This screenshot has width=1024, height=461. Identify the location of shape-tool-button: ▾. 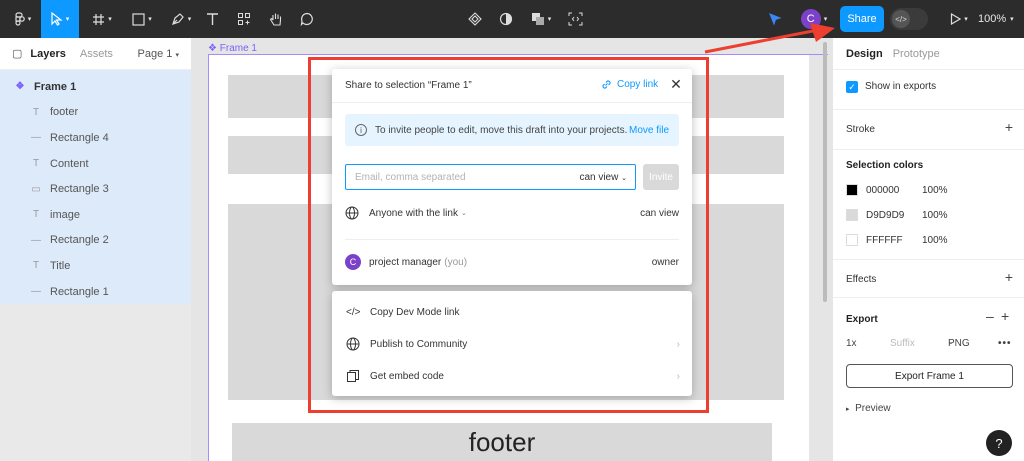
(142, 19).